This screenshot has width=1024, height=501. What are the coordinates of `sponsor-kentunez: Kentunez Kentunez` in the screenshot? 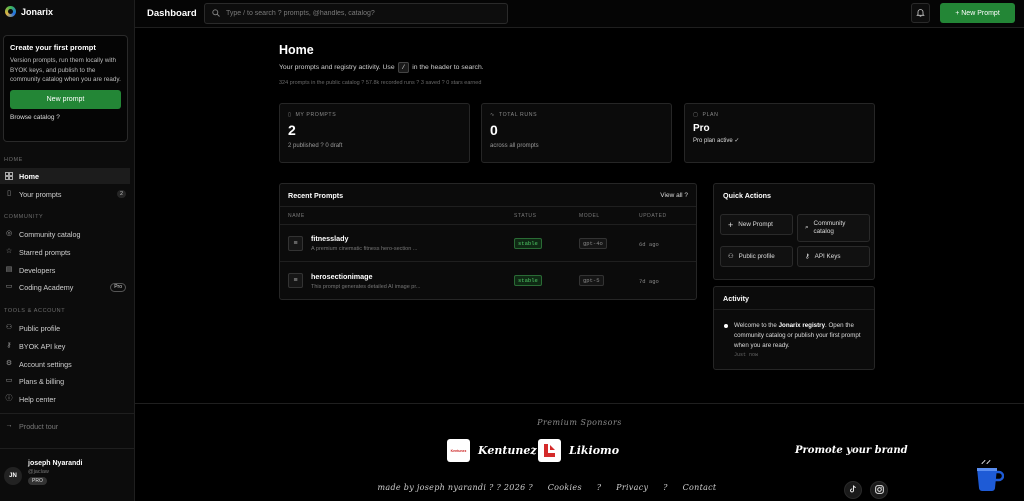 It's located at (492, 450).